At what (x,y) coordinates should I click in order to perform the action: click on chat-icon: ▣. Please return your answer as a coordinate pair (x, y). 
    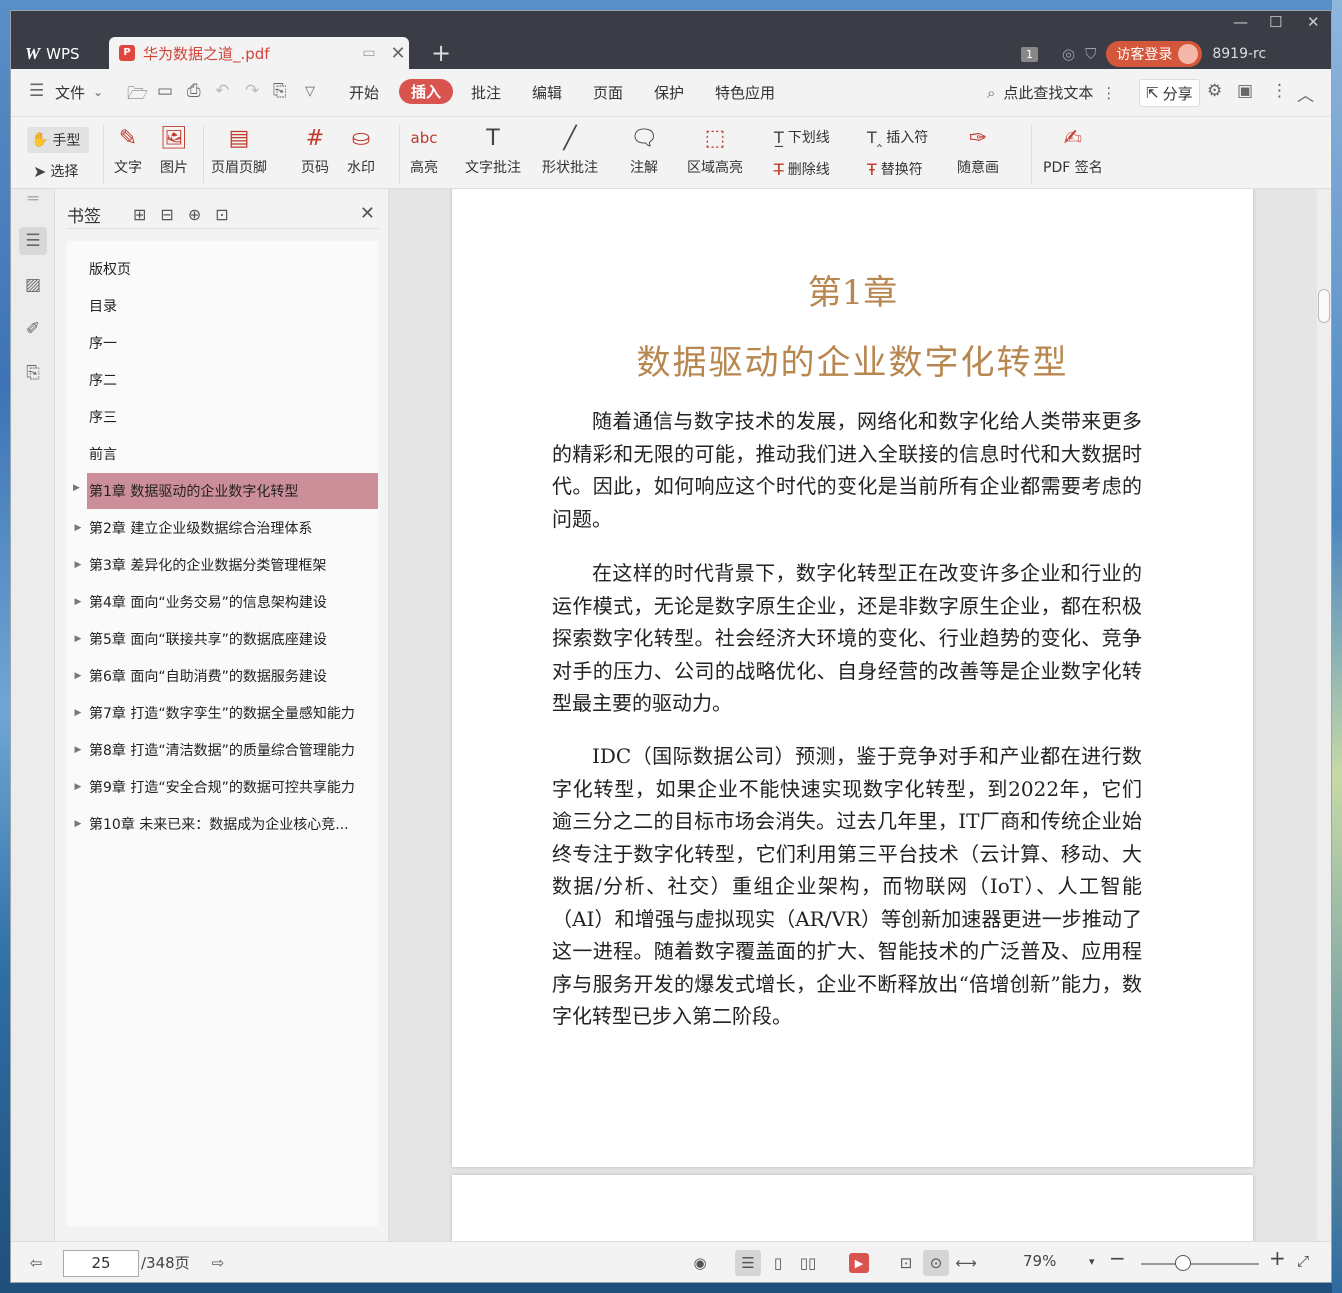
    Looking at the image, I should click on (1245, 91).